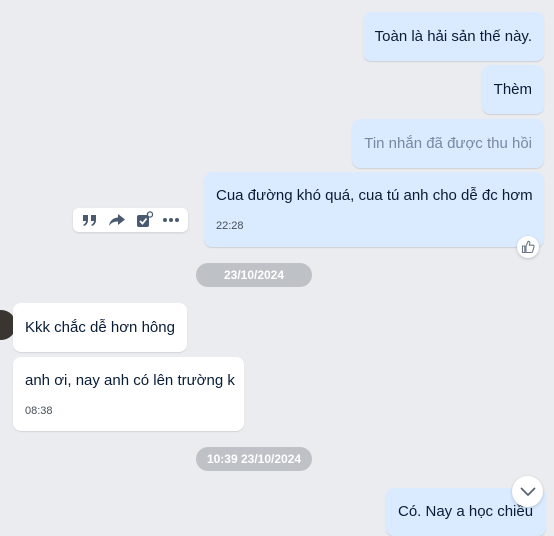 This screenshot has width=554, height=536. I want to click on message-bubble-recalled: Tin nhắn đã được thu hồi, so click(448, 143).